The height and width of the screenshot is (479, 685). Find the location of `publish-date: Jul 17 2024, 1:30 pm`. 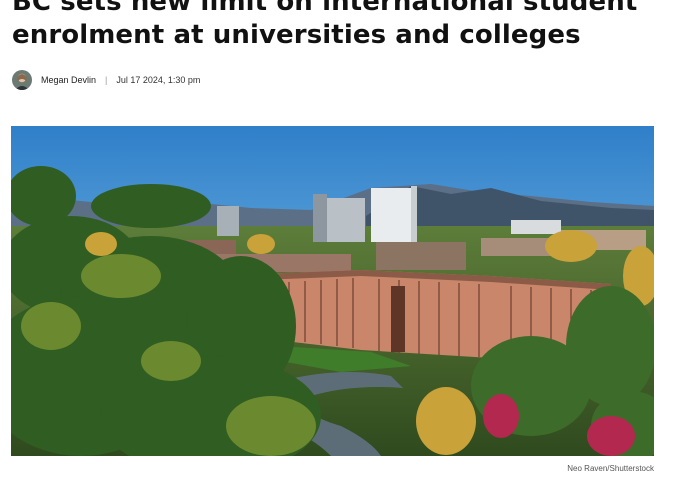

publish-date: Jul 17 2024, 1:30 pm is located at coordinates (158, 80).